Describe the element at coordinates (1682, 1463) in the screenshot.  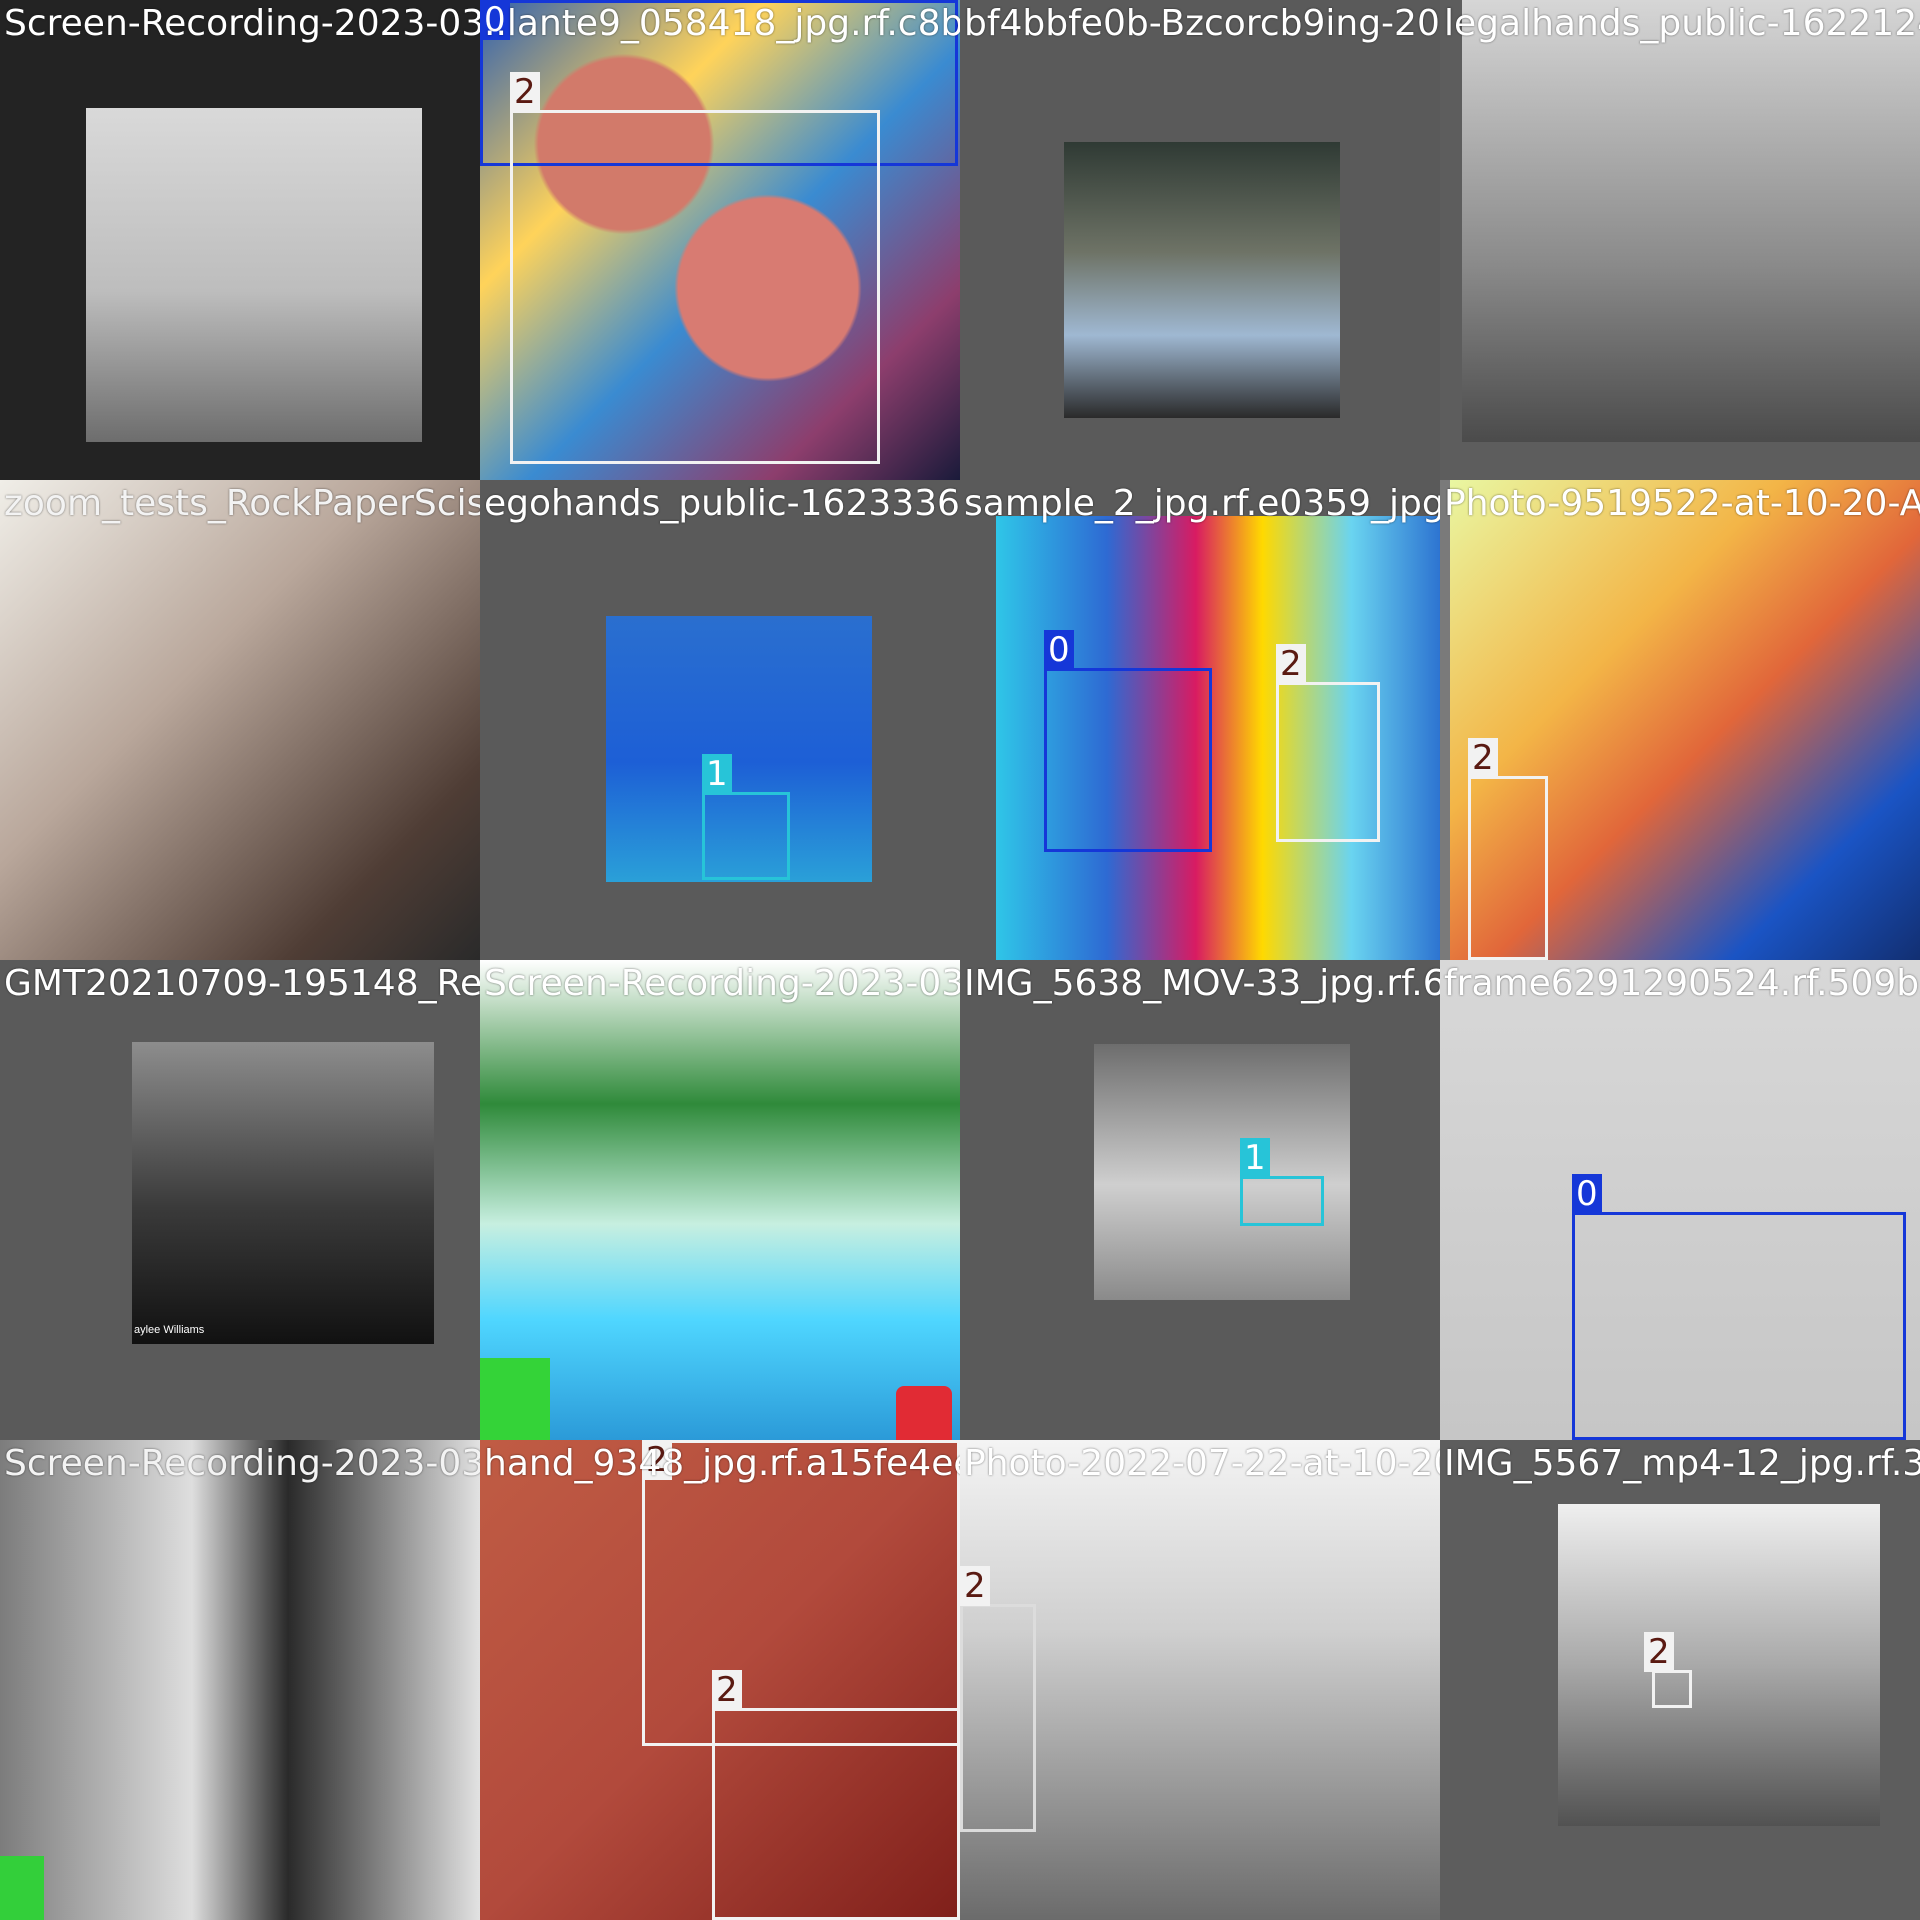
I see `tile-filename: IMG_5567_mp4-12_jpg.rf.36` at that location.